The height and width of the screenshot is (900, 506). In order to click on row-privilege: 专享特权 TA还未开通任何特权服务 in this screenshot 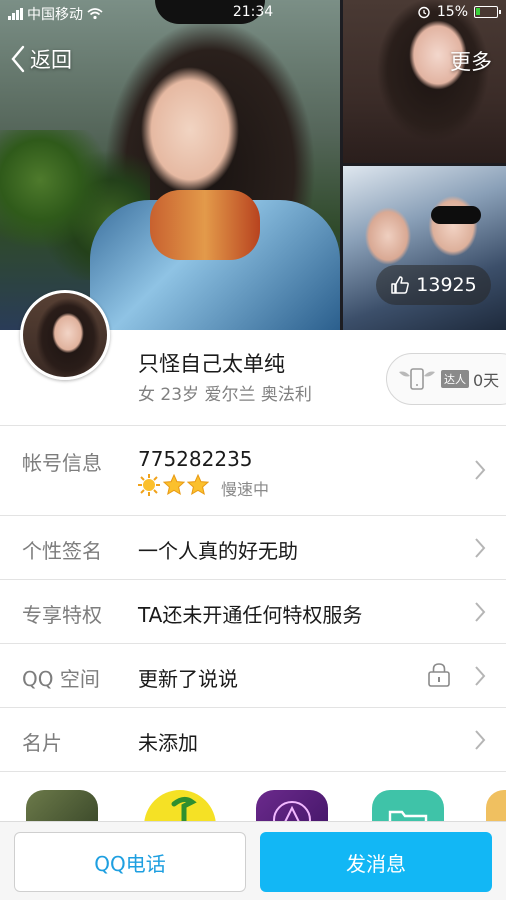, I will do `click(253, 611)`.